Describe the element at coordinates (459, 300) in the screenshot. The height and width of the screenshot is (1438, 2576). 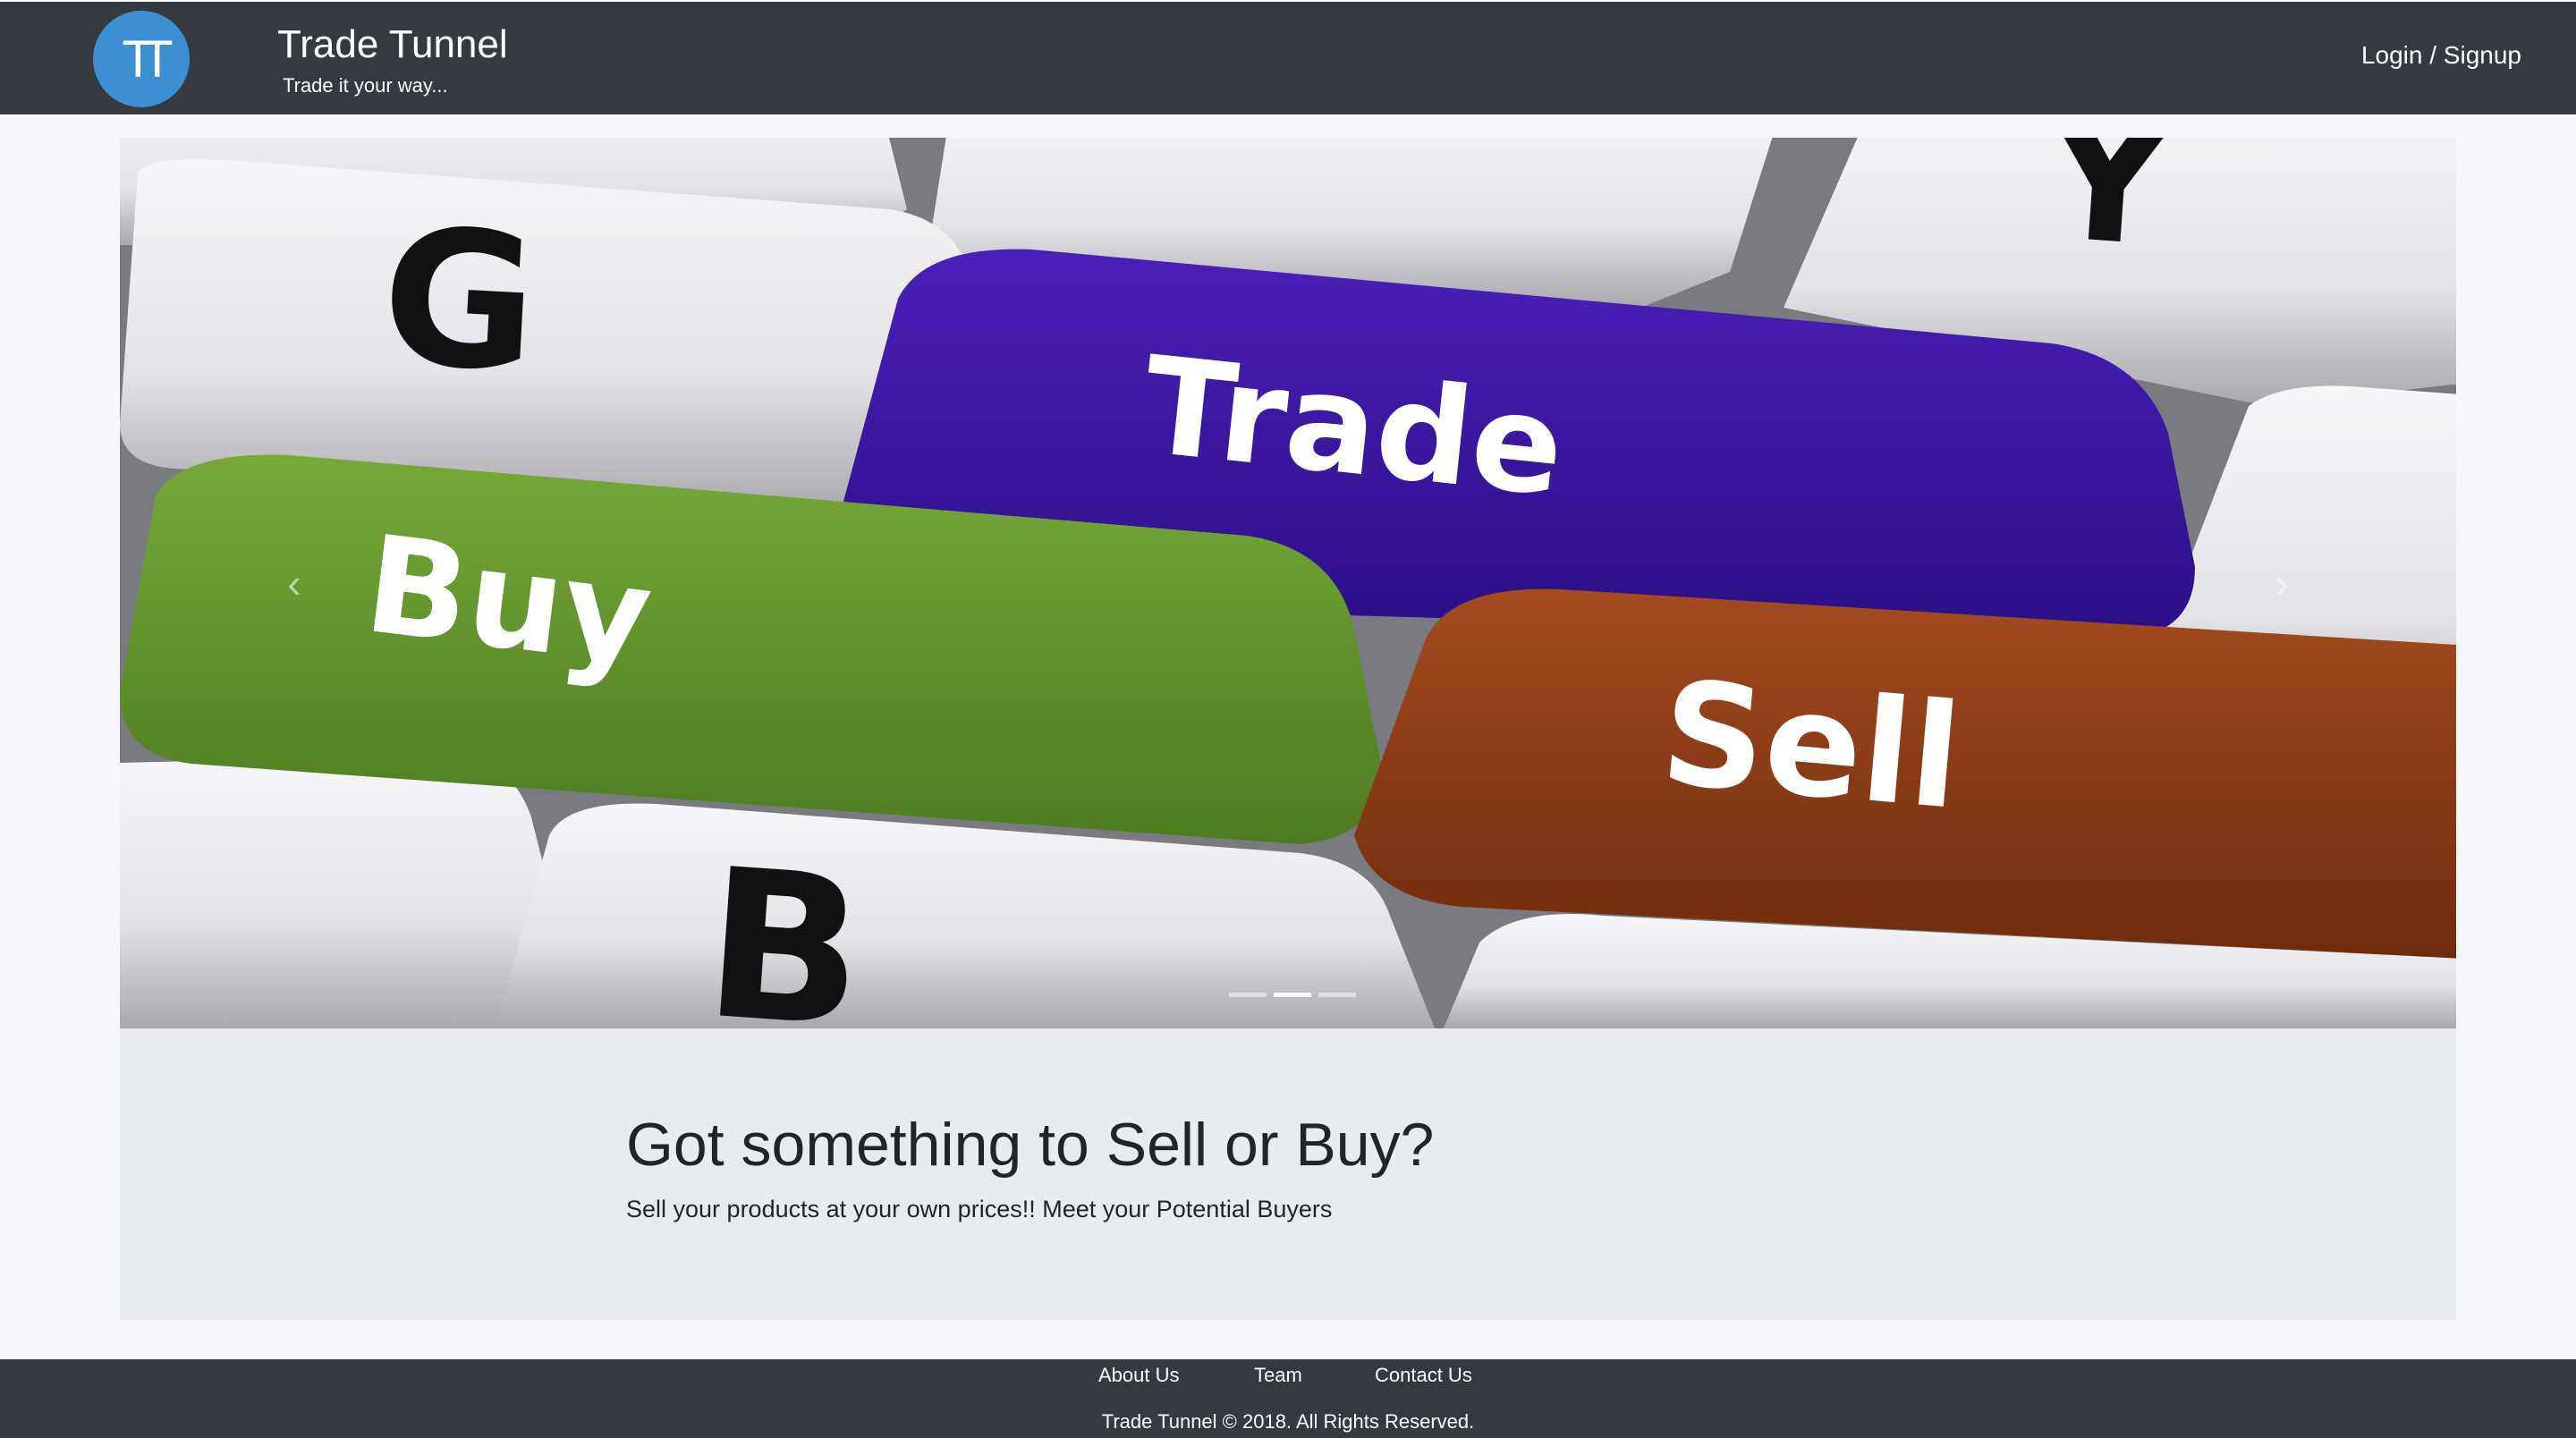
I see `key-label-g: G` at that location.